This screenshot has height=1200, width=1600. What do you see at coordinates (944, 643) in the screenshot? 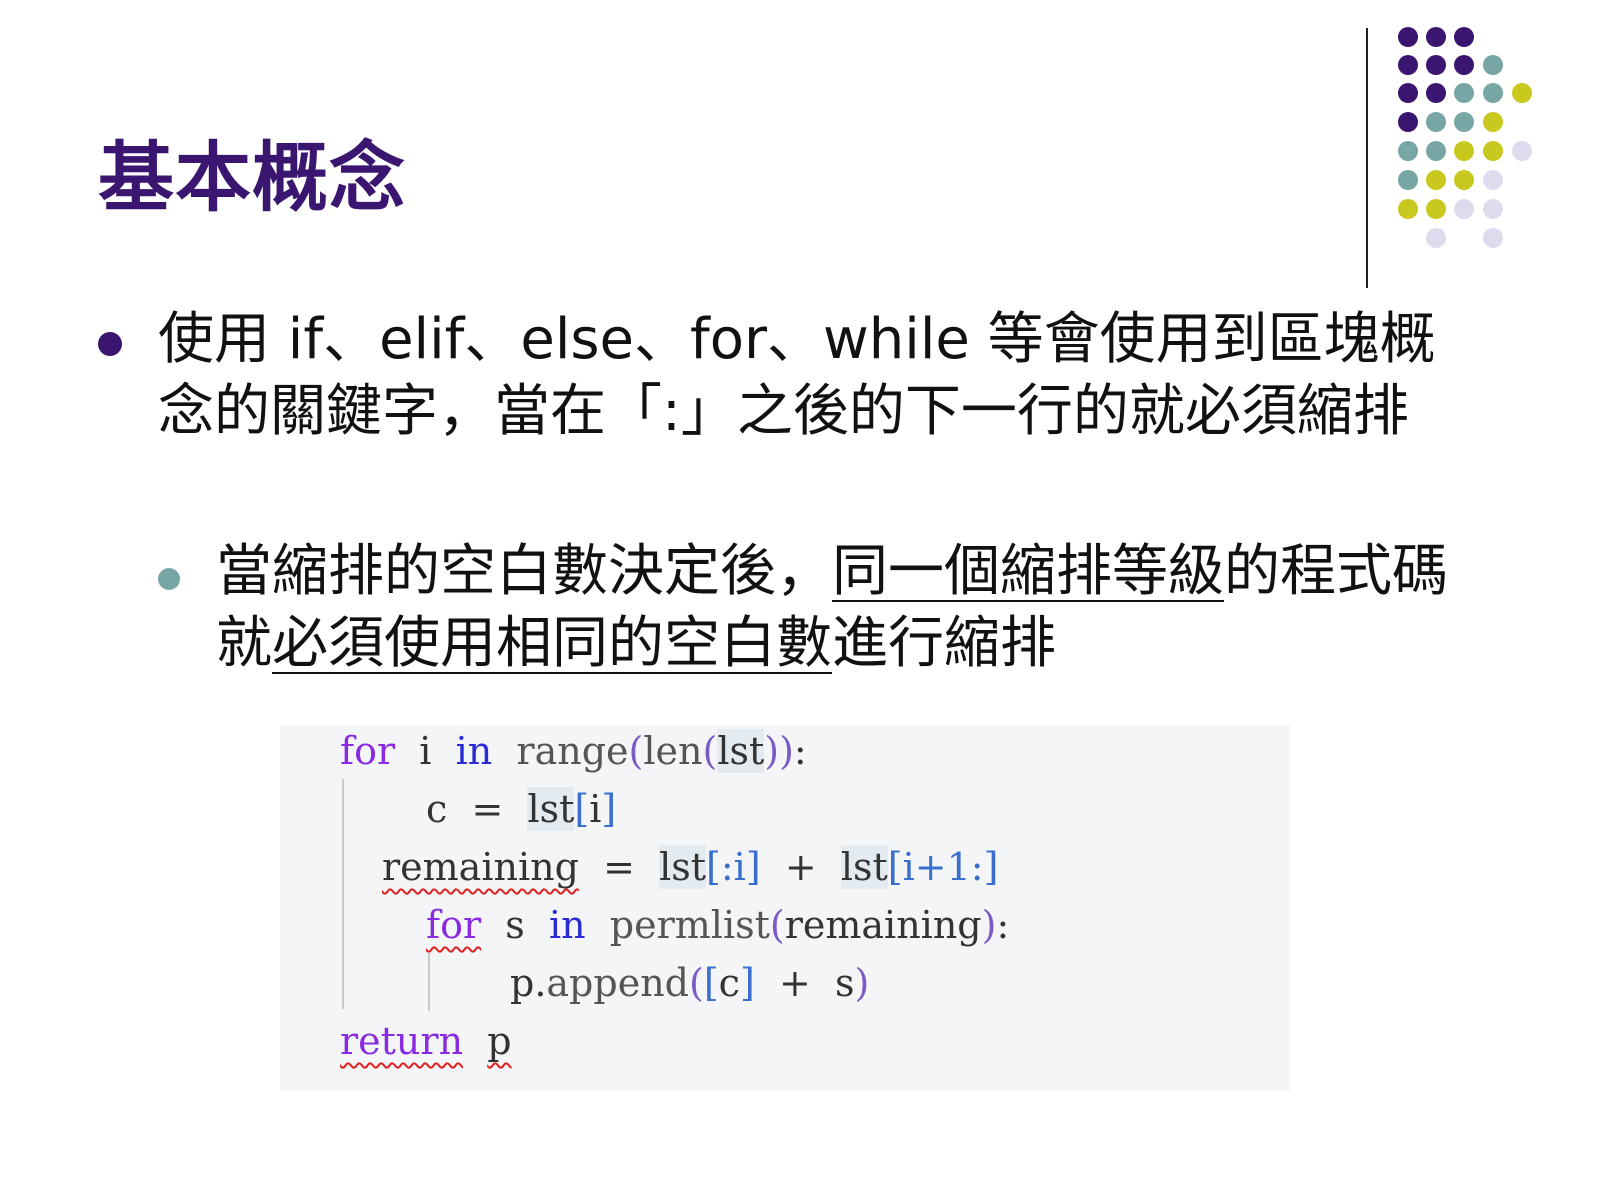
I see `bullet2-part5: 進行縮排` at bounding box center [944, 643].